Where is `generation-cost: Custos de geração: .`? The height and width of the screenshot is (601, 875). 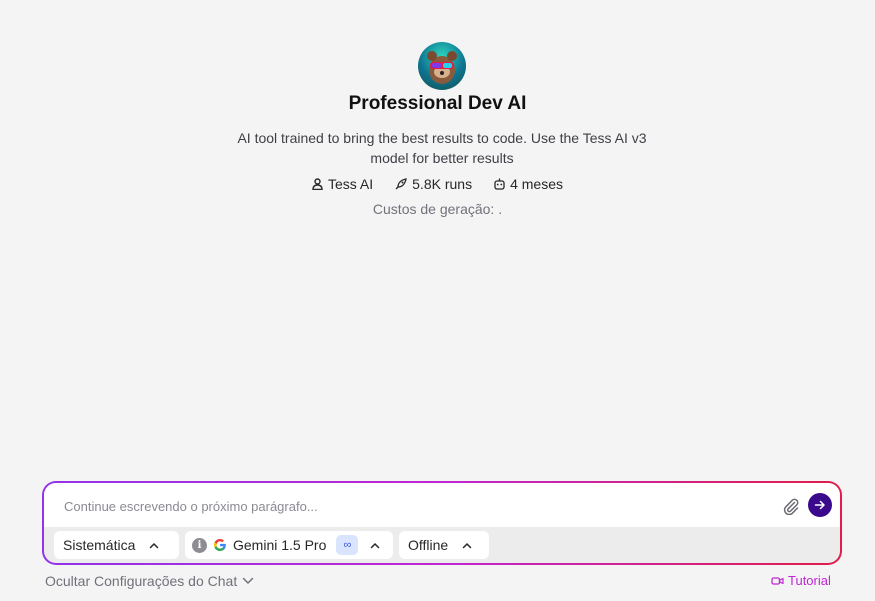
generation-cost: Custos de geração: . is located at coordinates (437, 209).